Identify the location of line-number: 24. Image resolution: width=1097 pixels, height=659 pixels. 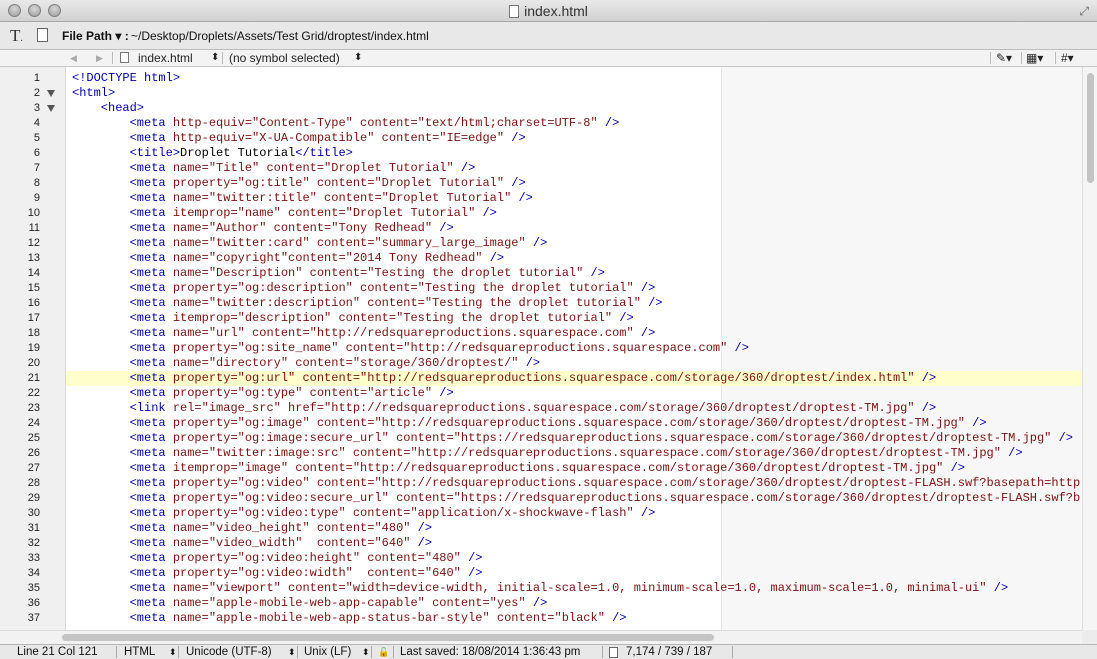
(20, 423).